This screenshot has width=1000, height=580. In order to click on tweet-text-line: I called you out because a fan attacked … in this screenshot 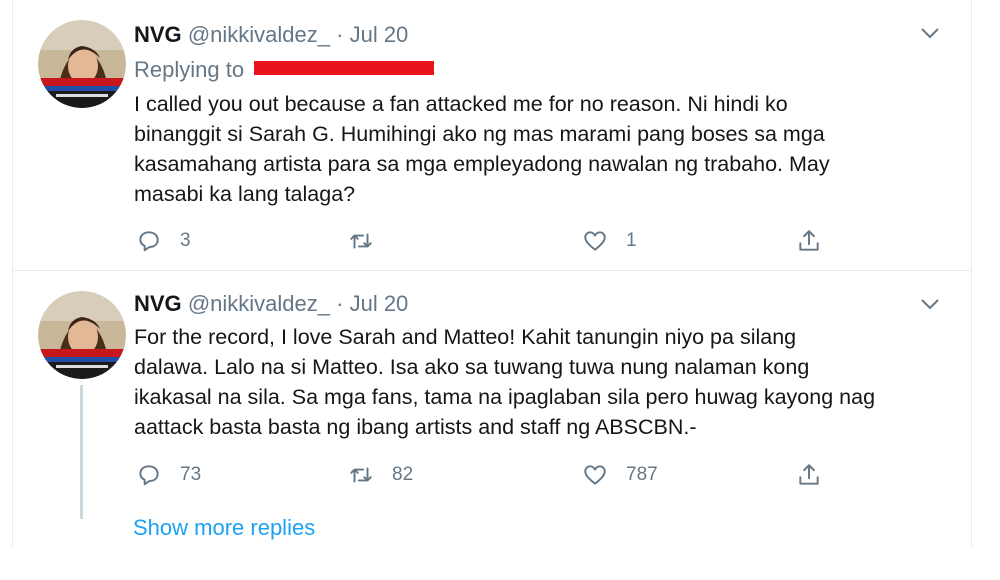, I will do `click(461, 104)`.